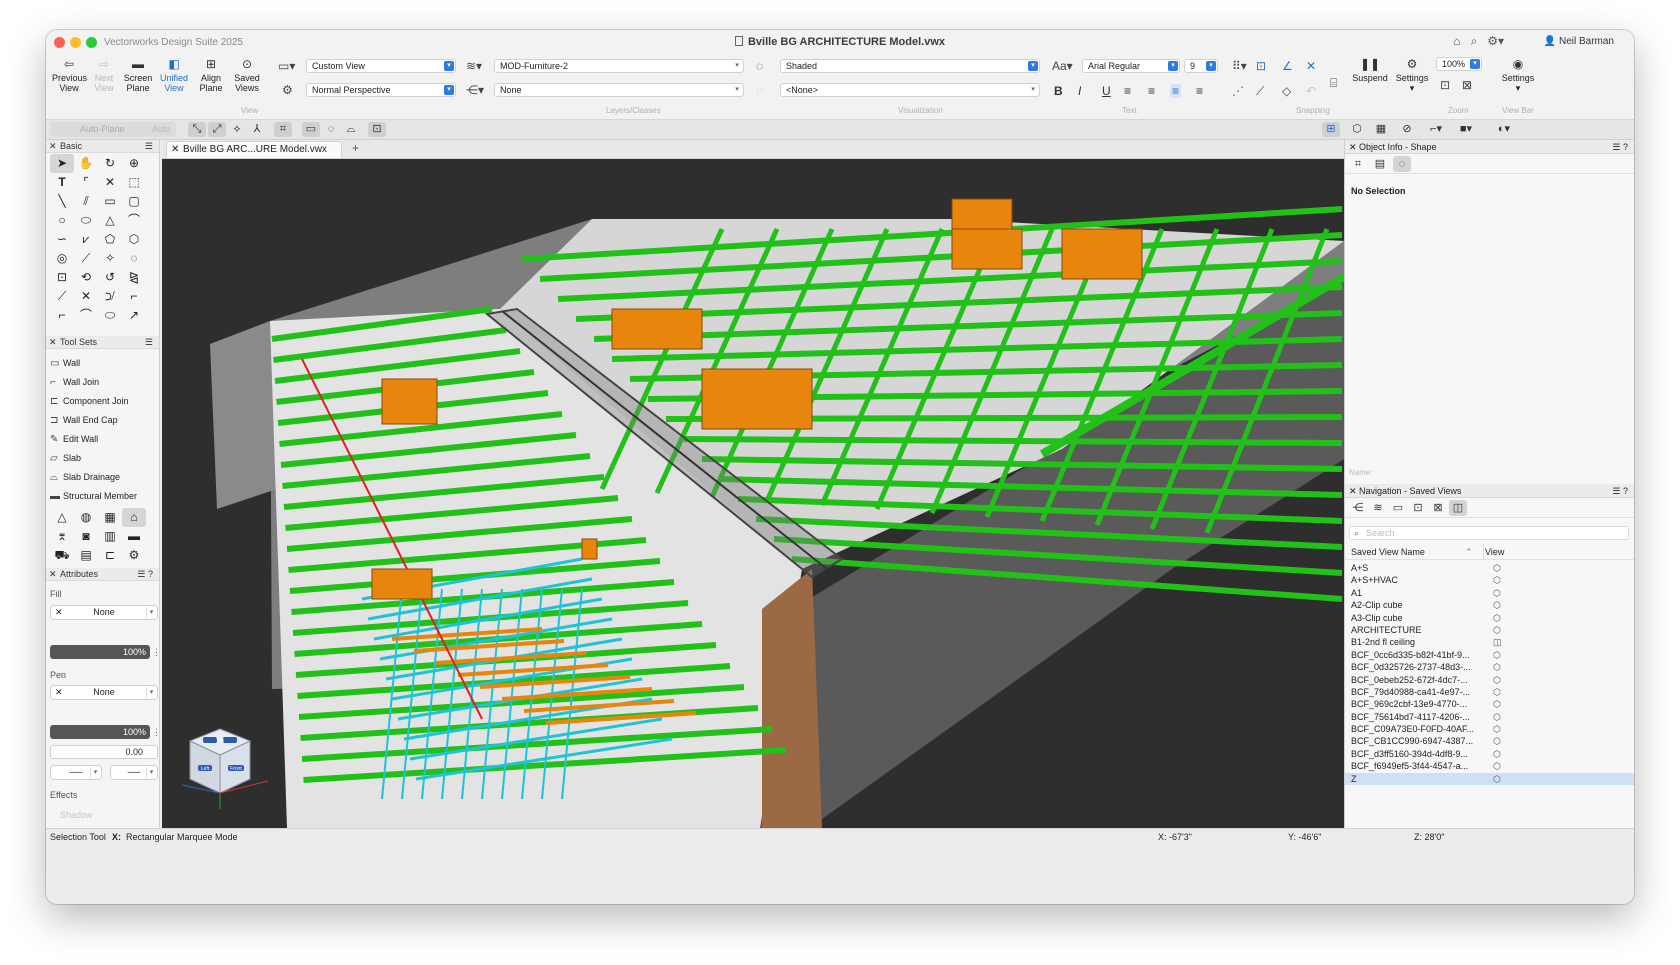  Describe the element at coordinates (1357, 129) in the screenshot. I see `3d-object-icon: ⬡` at that location.